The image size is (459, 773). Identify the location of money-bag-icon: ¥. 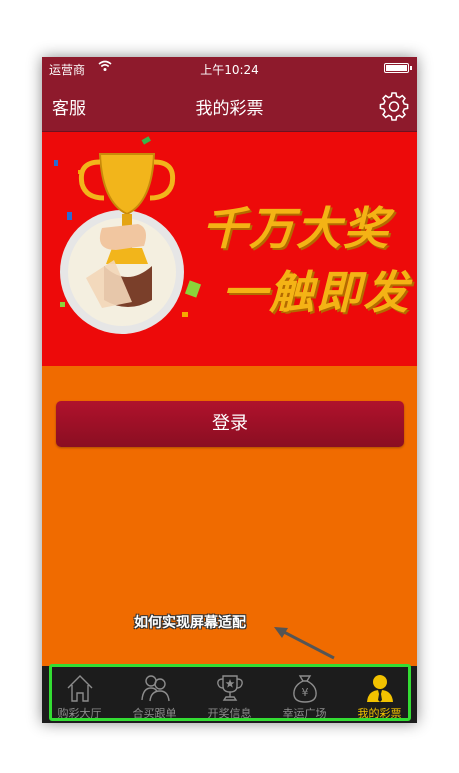
(304, 689).